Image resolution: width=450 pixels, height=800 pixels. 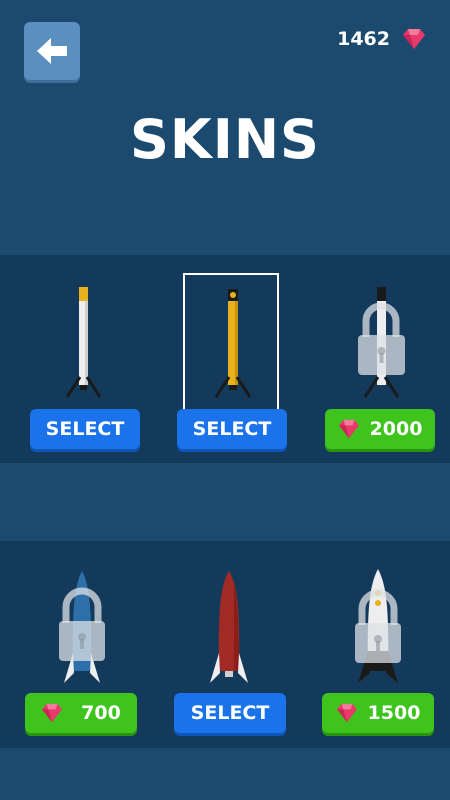 I want to click on back-button, so click(x=52, y=51).